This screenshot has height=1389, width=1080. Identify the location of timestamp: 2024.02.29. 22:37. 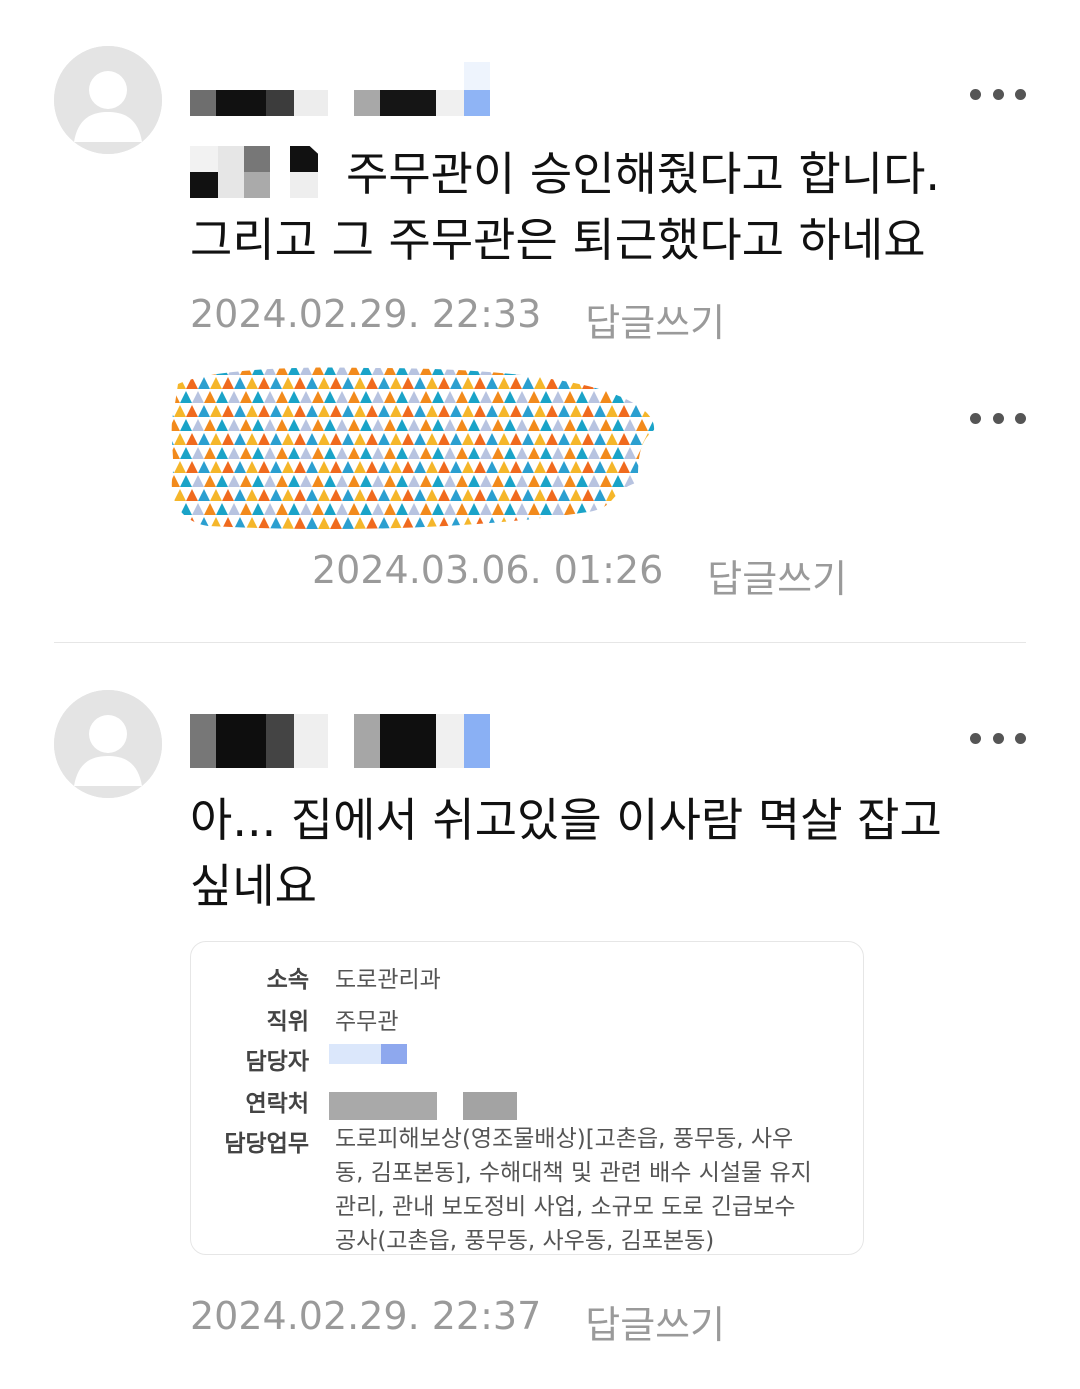
(366, 1316).